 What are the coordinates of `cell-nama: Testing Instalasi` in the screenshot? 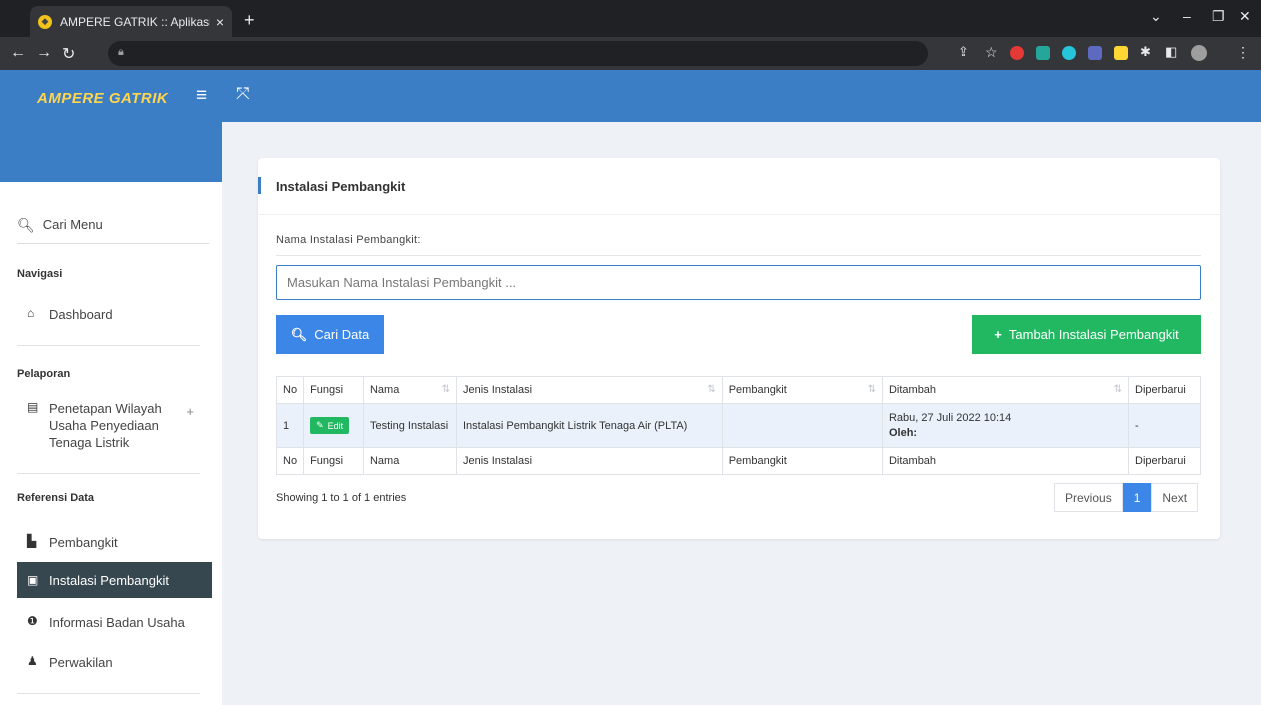 It's located at (409, 425).